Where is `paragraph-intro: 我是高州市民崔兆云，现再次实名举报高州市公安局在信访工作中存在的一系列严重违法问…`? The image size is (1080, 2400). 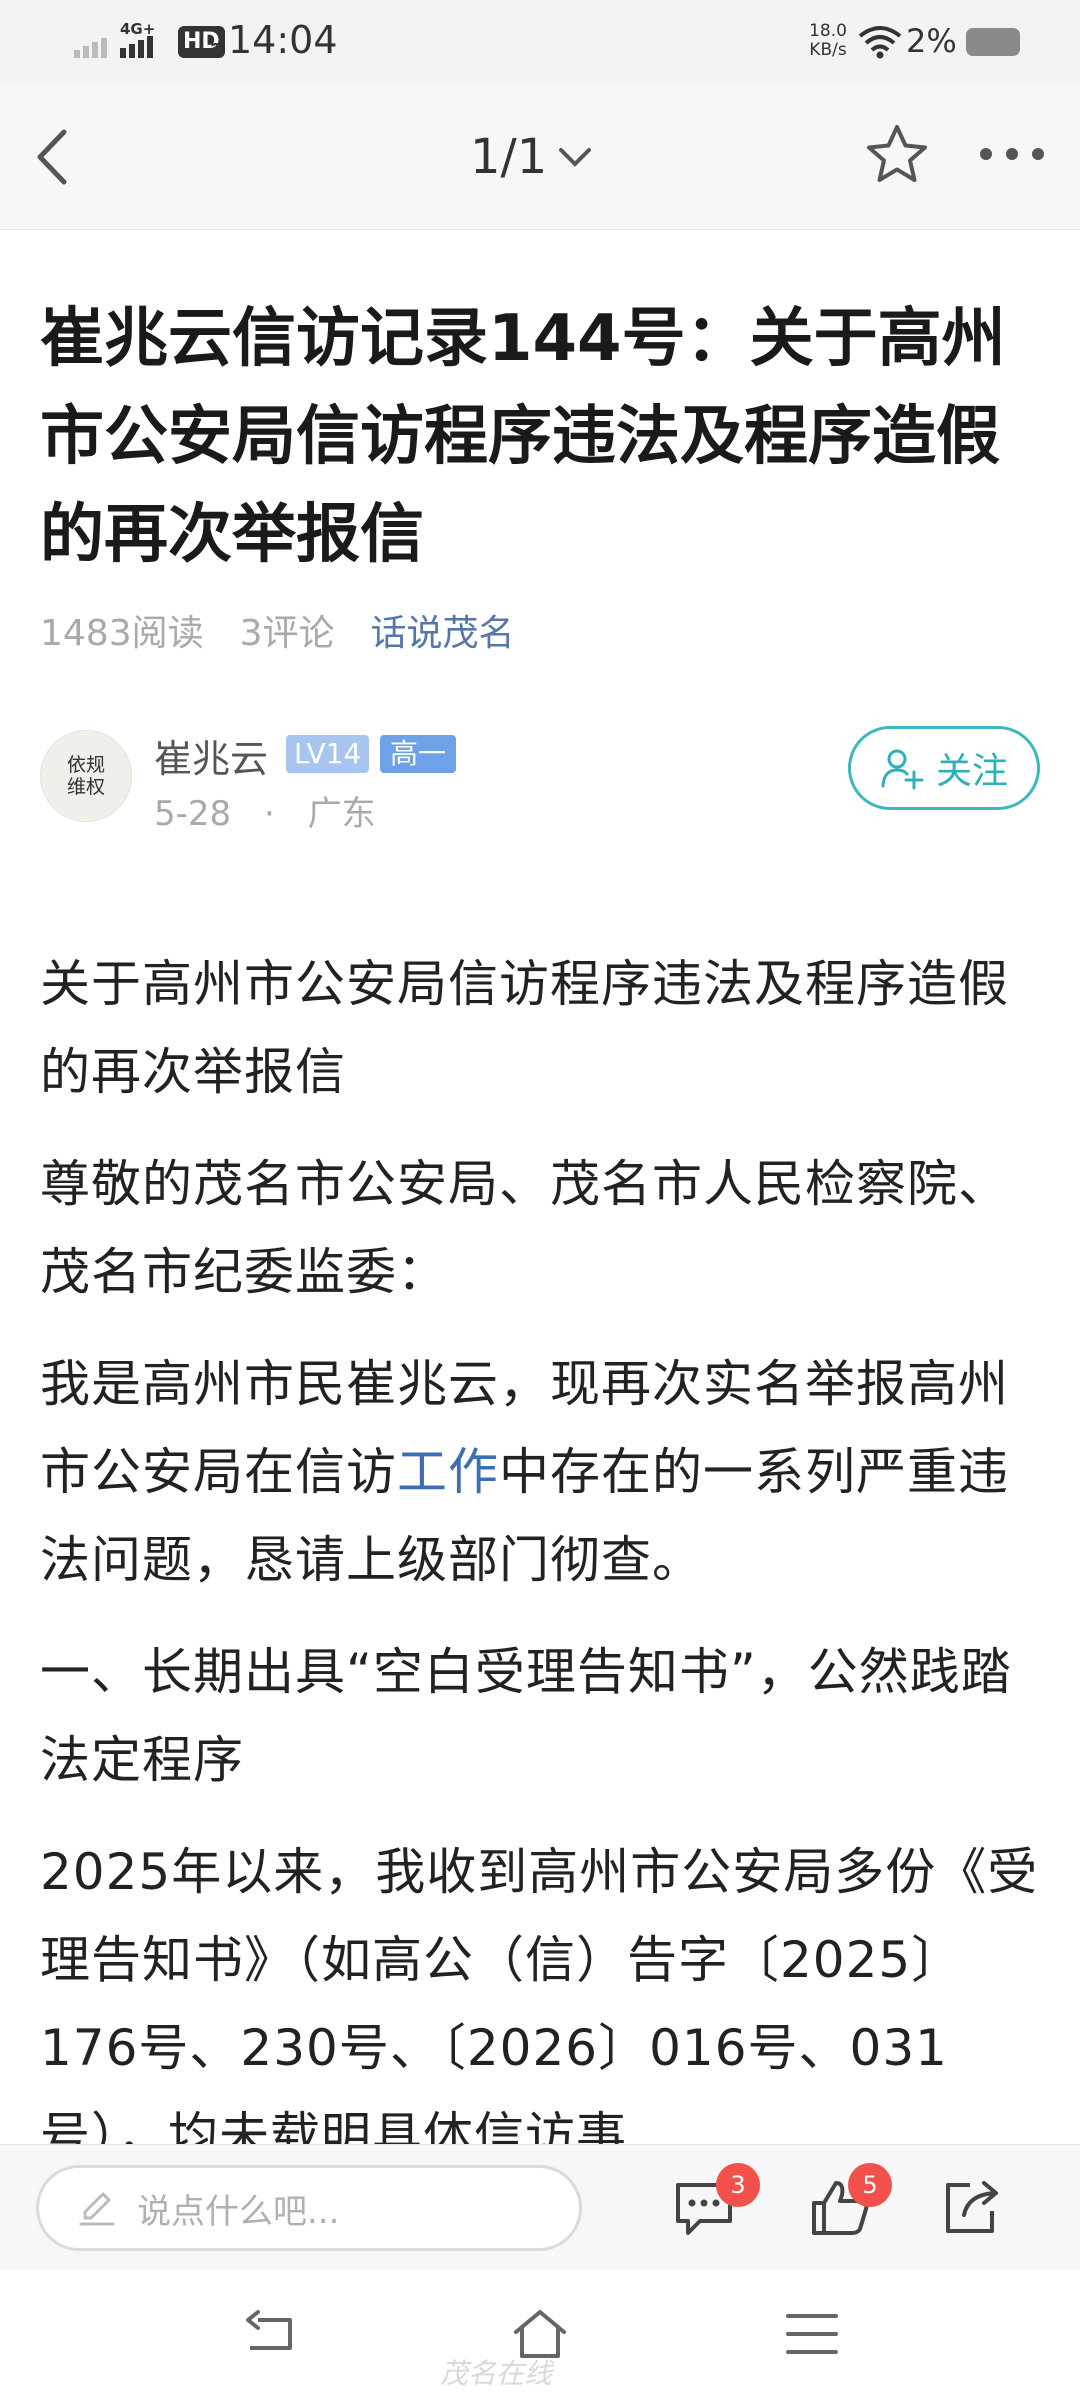 paragraph-intro: 我是高州市民崔兆云，现再次实名举报高州市公安局在信访工作中存在的一系列严重违法问… is located at coordinates (545, 1472).